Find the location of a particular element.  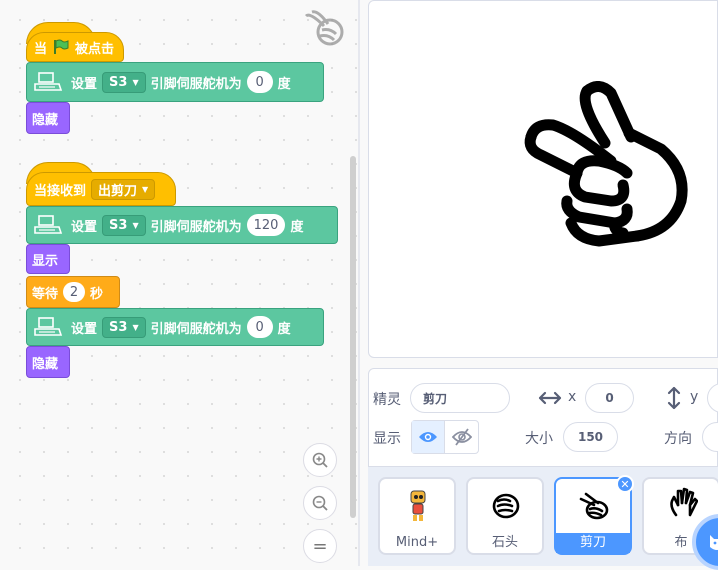

sprite-label: 精灵 is located at coordinates (387, 400).